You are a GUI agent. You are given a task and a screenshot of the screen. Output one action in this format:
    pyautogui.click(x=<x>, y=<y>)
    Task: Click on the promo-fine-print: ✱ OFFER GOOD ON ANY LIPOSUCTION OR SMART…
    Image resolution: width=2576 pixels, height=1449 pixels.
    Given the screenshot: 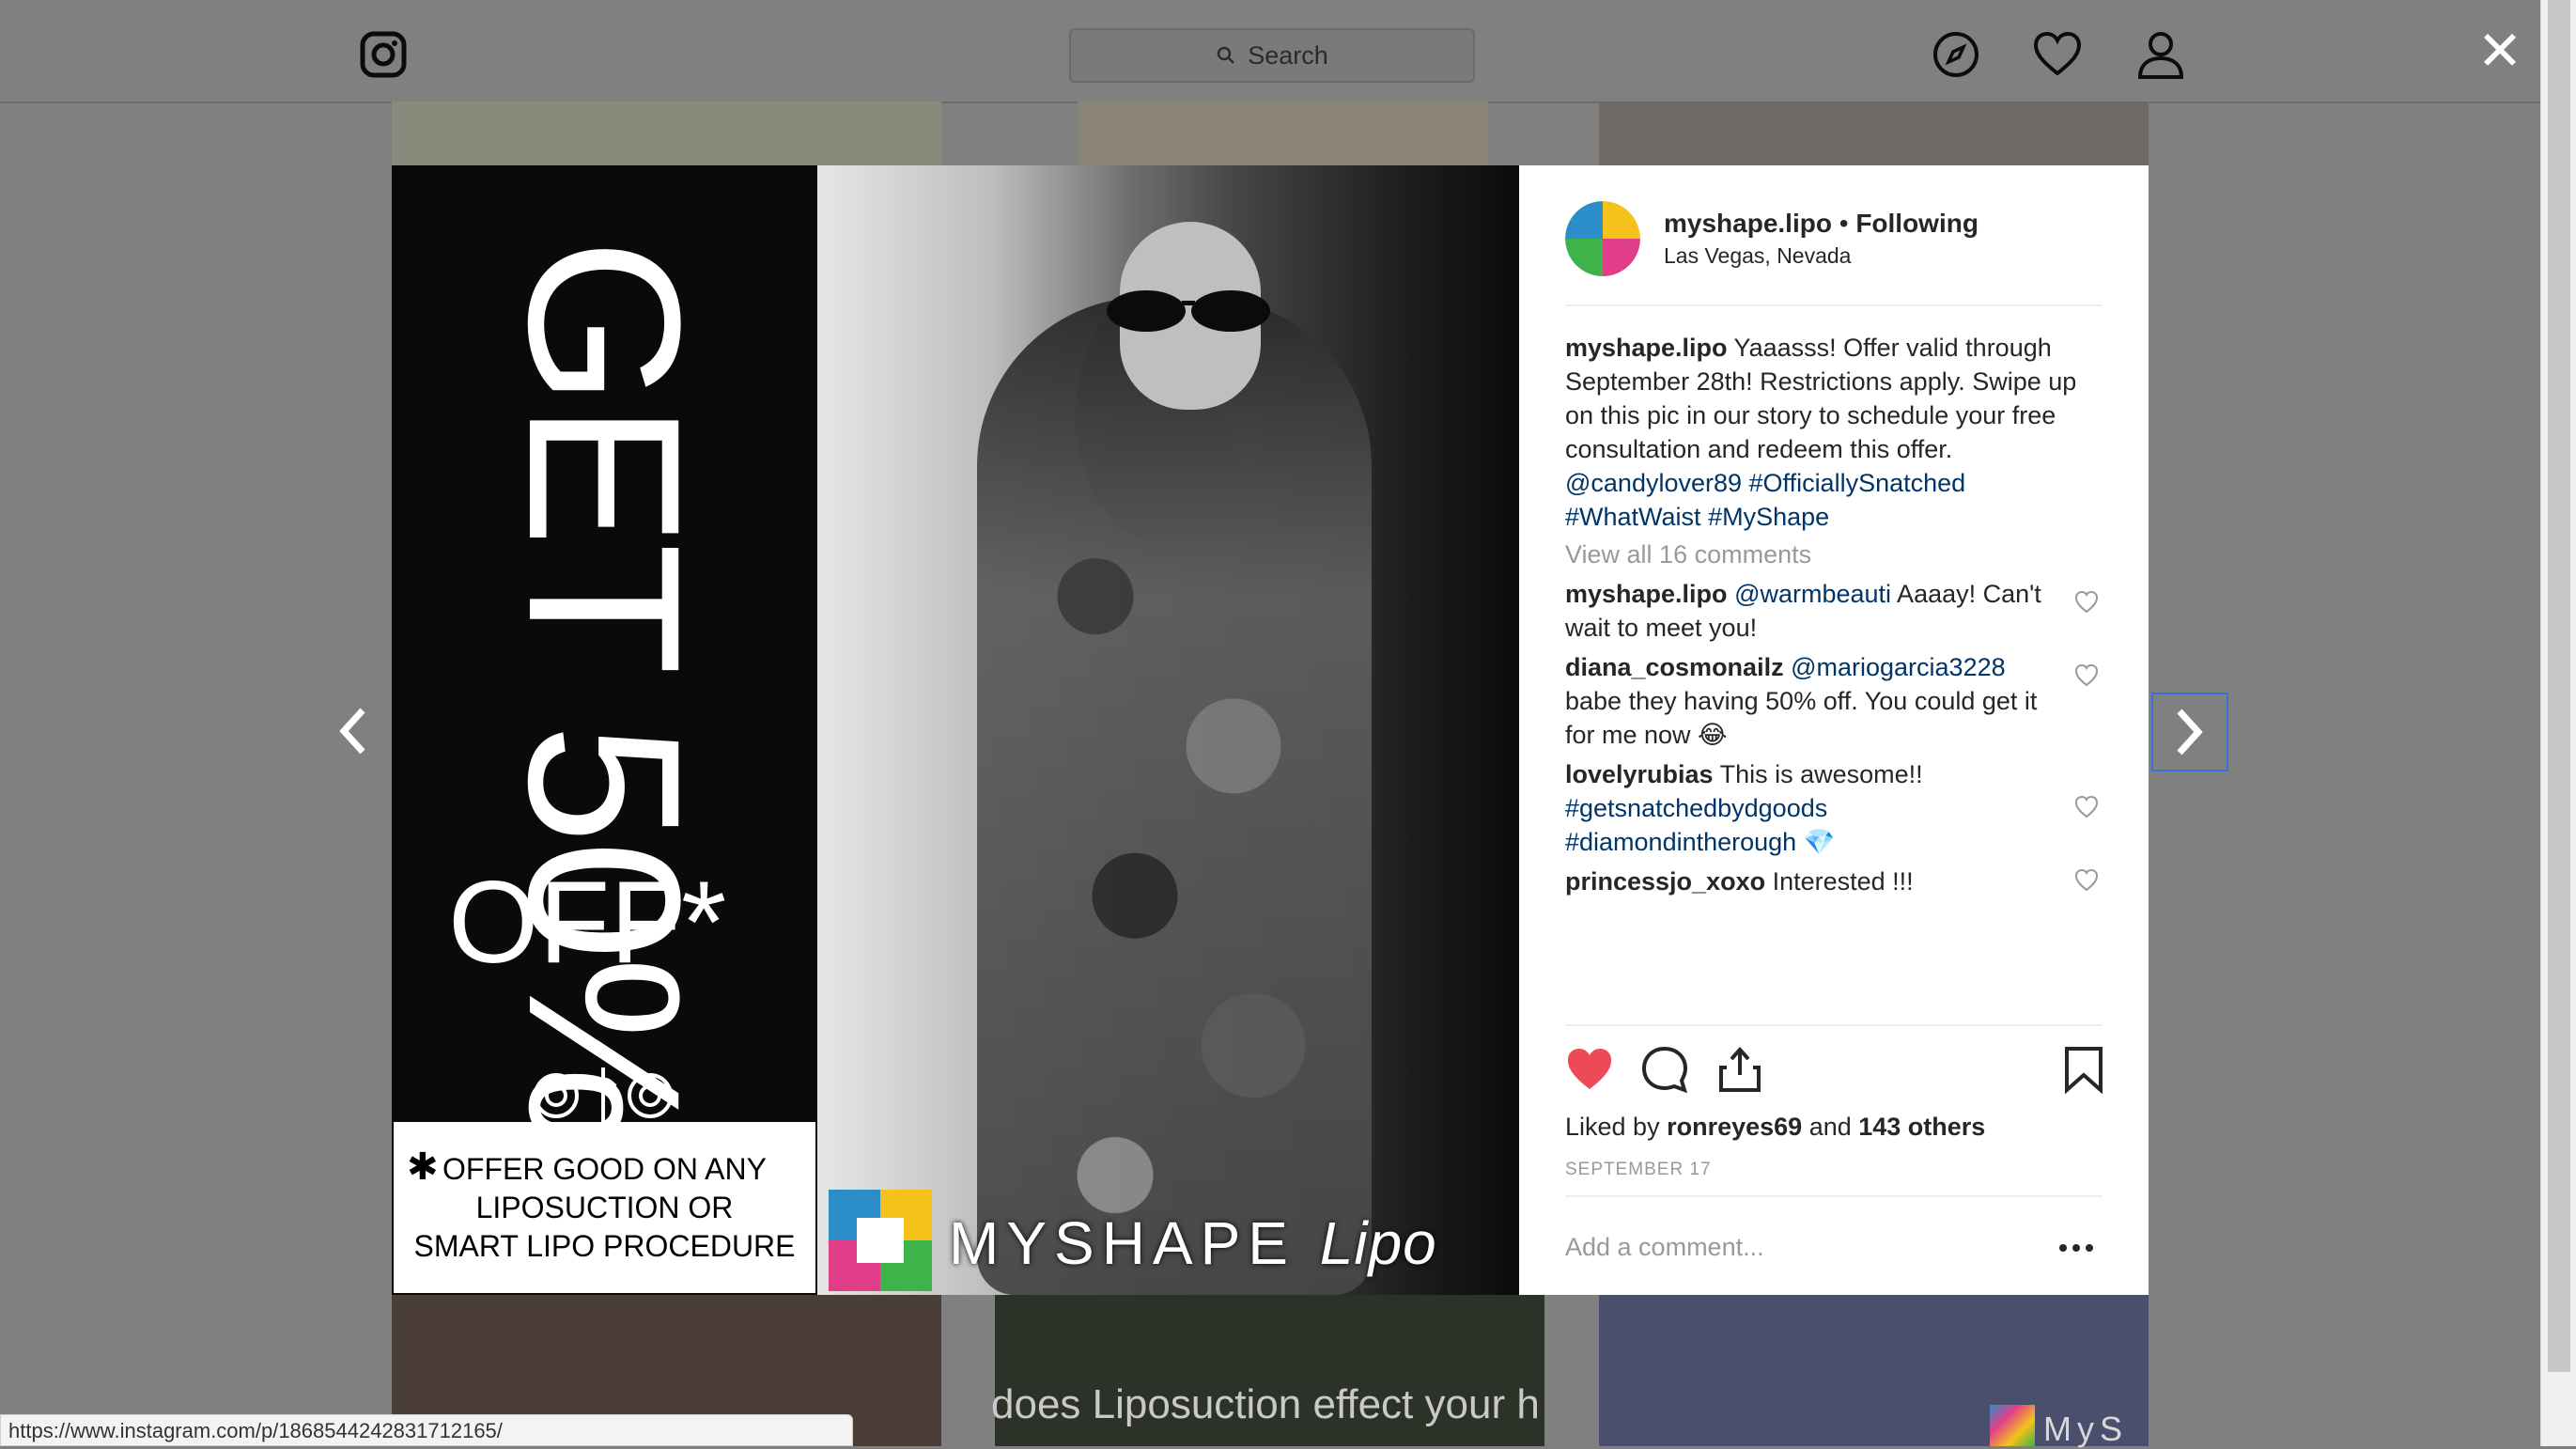 What is the action you would take?
    pyautogui.click(x=604, y=1207)
    